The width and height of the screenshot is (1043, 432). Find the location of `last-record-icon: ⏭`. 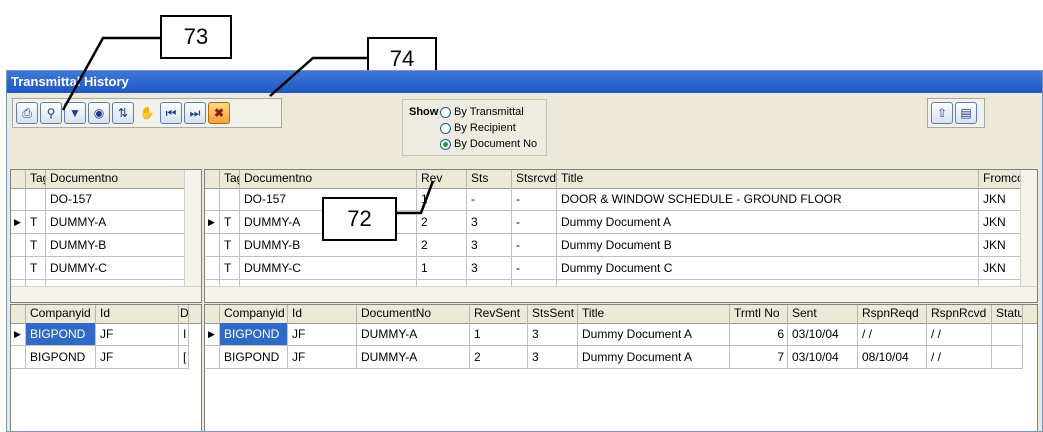

last-record-icon: ⏭ is located at coordinates (195, 113).